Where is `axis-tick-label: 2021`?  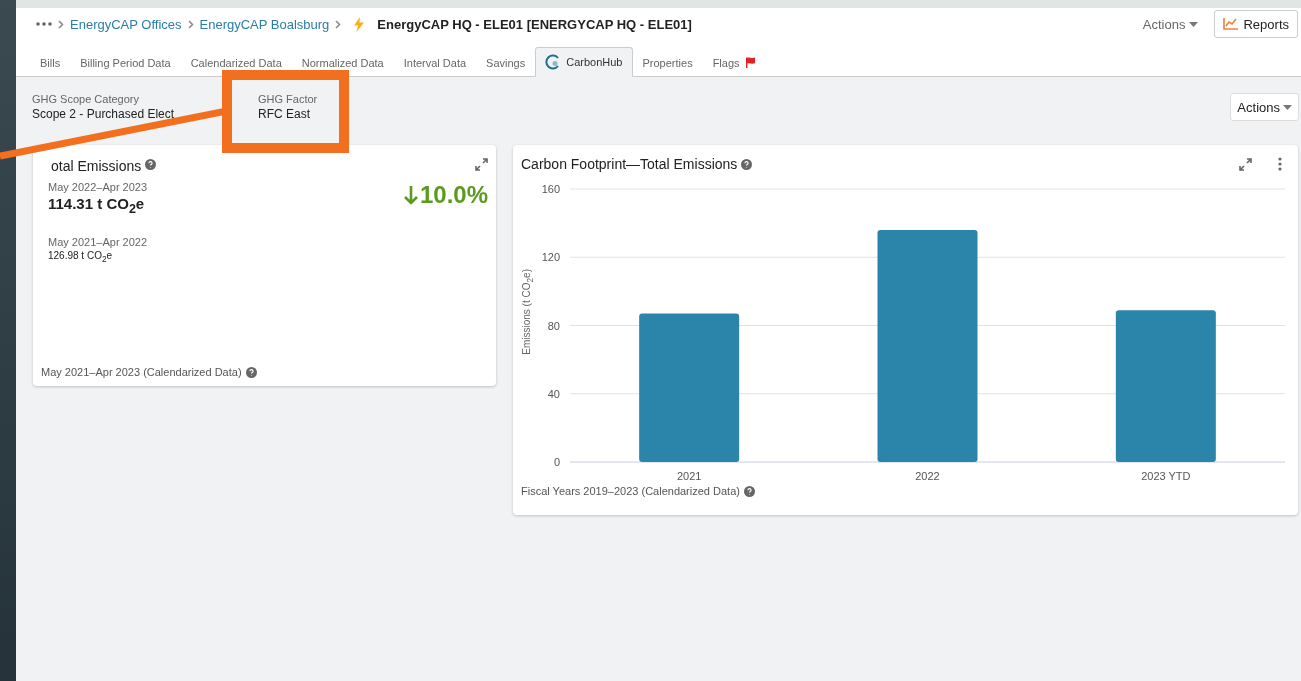 axis-tick-label: 2021 is located at coordinates (689, 476).